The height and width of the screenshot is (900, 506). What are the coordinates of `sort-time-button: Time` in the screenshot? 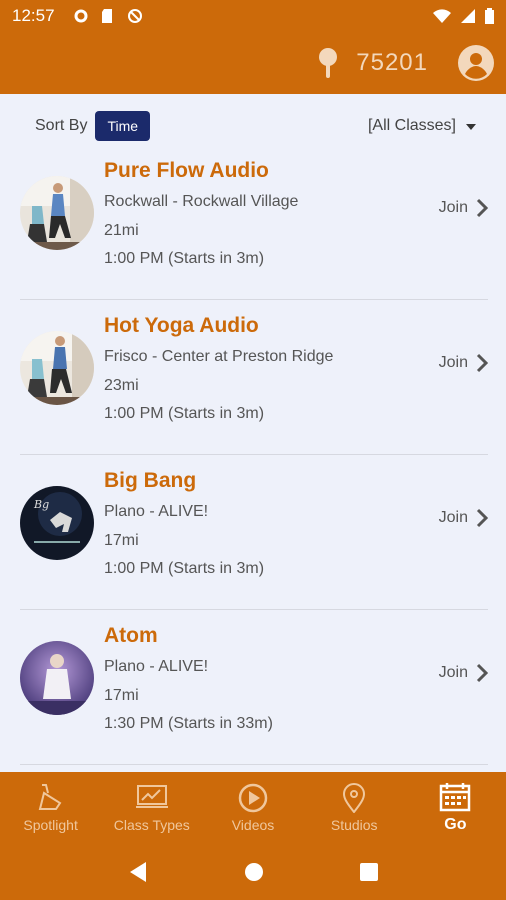 It's located at (123, 126).